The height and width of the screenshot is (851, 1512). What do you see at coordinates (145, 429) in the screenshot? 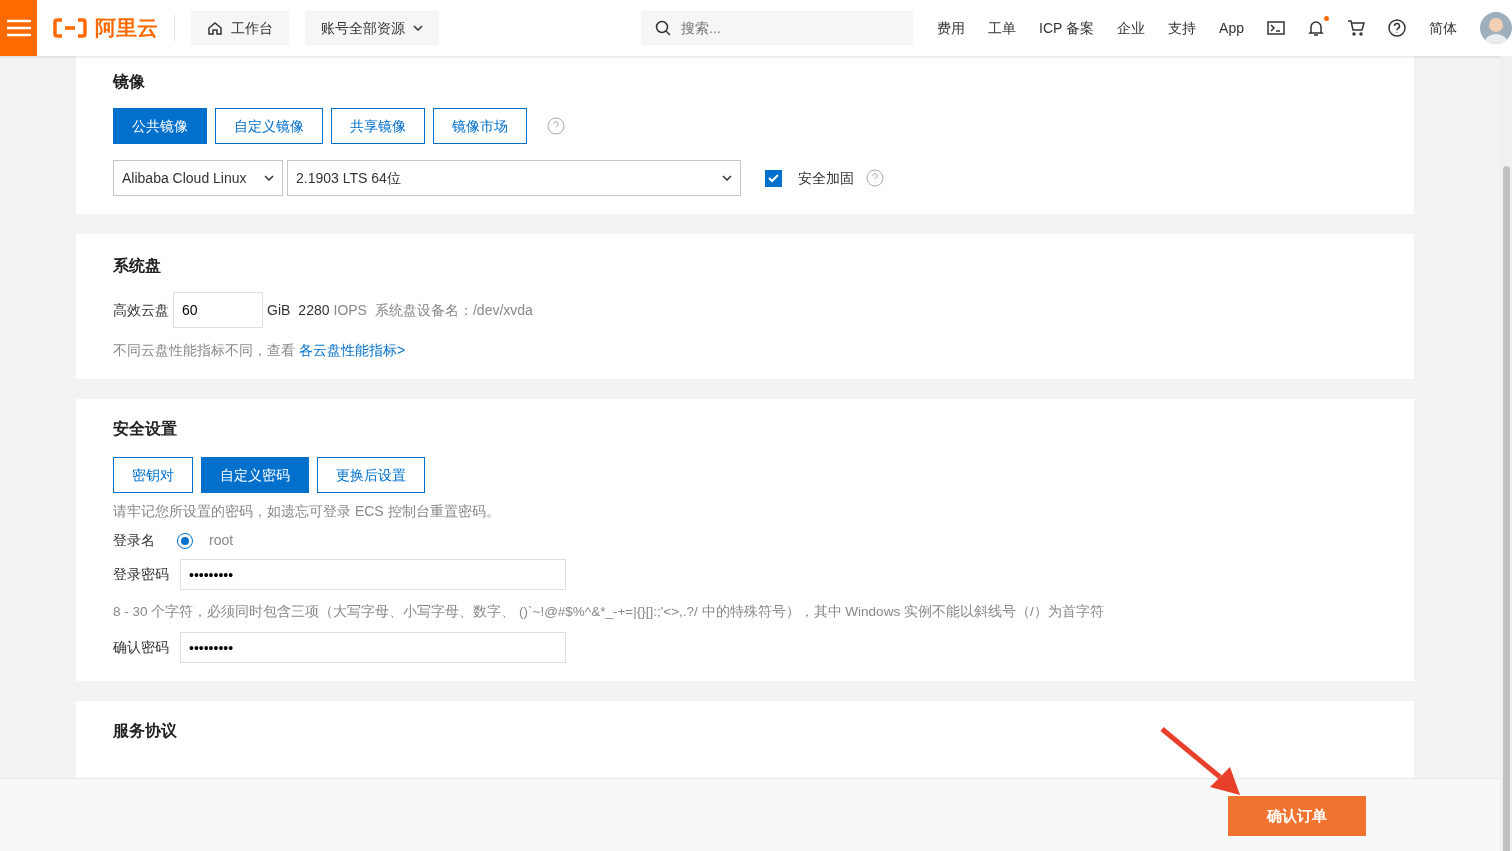
I see `section-title: 安全设置` at bounding box center [145, 429].